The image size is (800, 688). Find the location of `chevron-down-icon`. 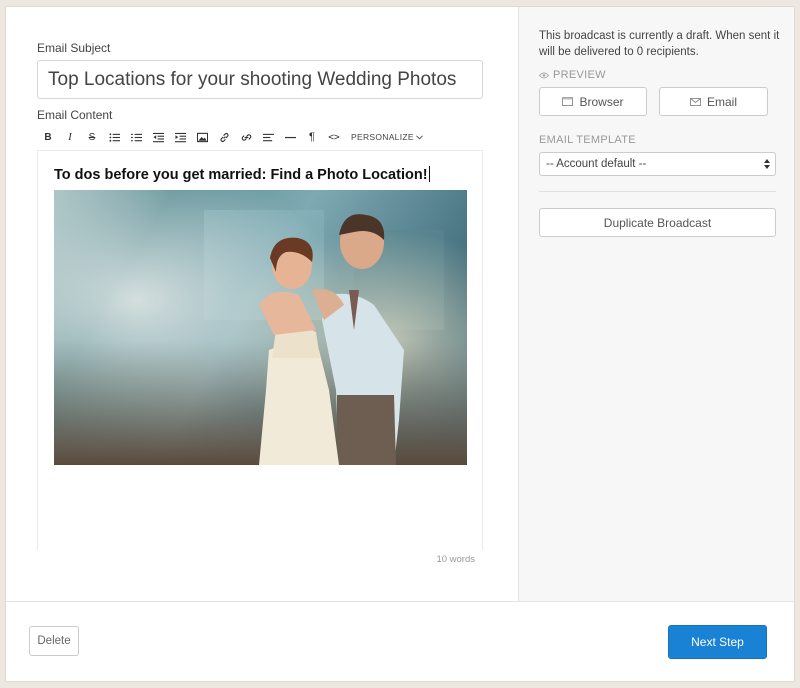

chevron-down-icon is located at coordinates (419, 137).